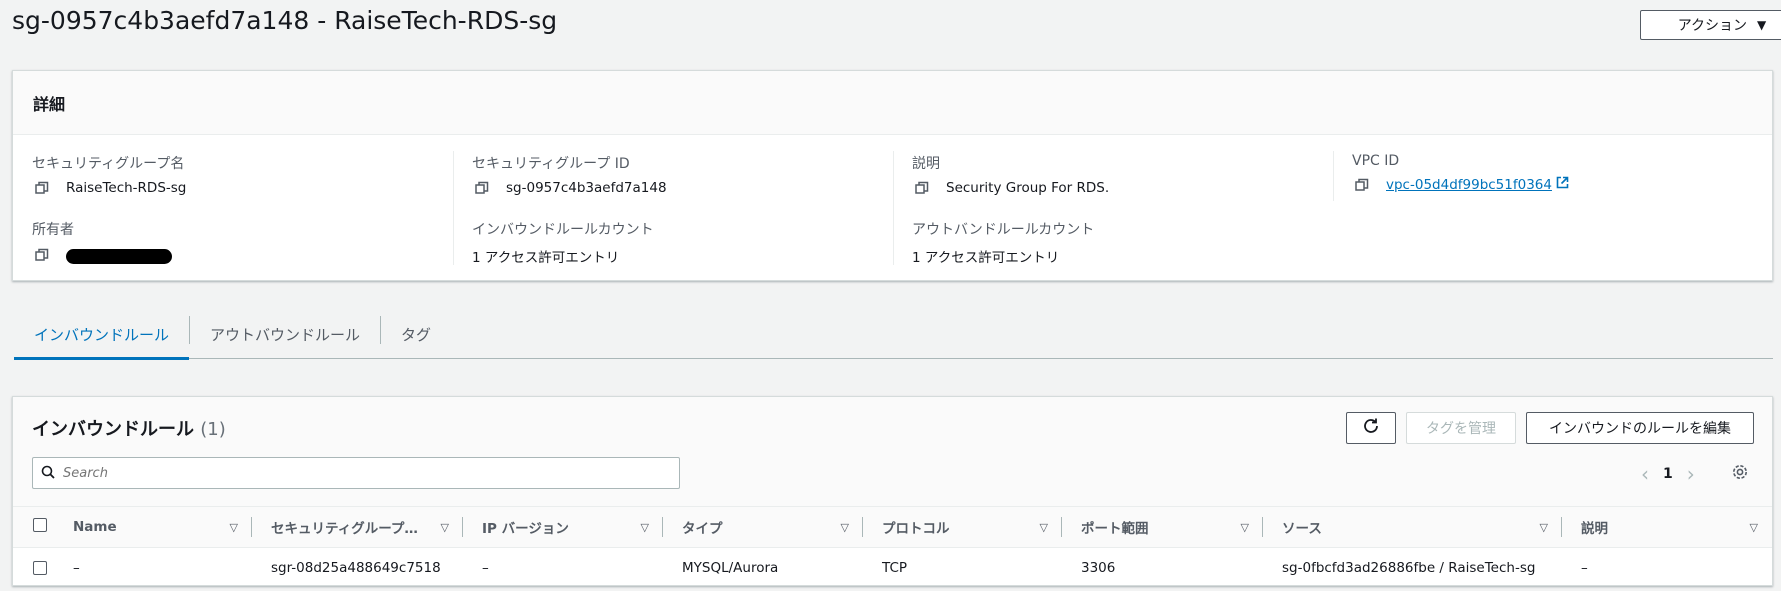 The height and width of the screenshot is (591, 1781). Describe the element at coordinates (730, 567) in the screenshot. I see `cell-type: MYSQL/Aurora` at that location.